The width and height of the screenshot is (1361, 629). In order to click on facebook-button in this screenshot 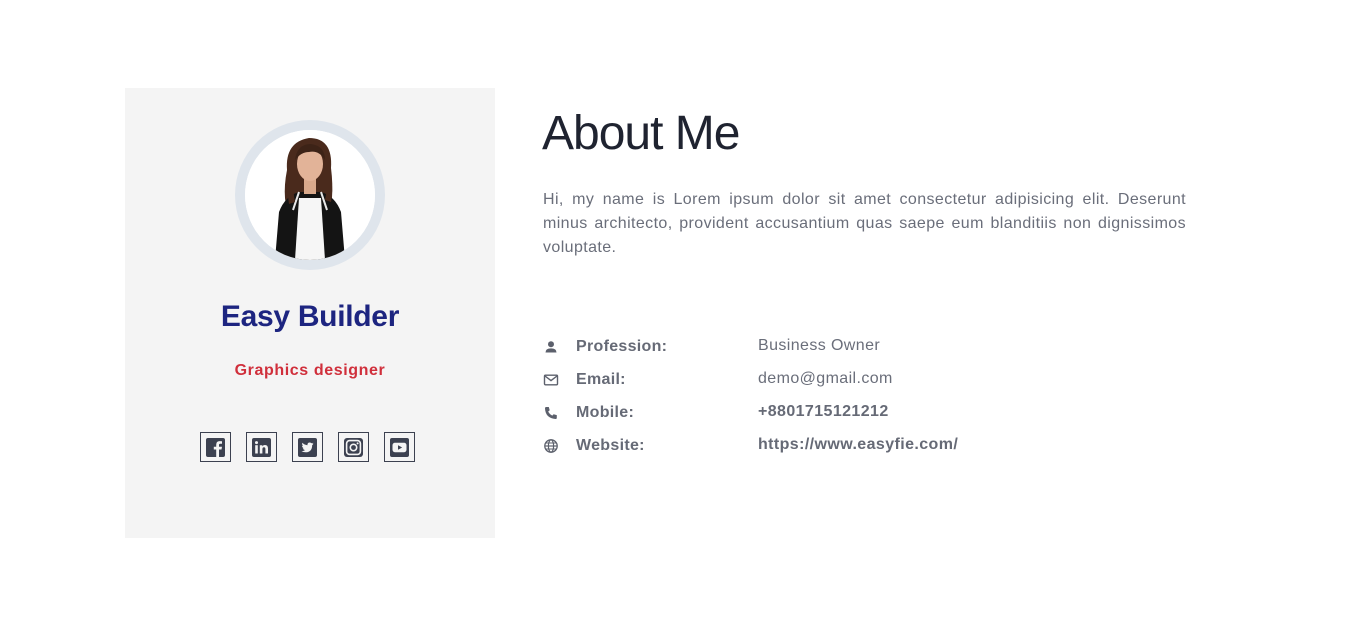, I will do `click(215, 447)`.